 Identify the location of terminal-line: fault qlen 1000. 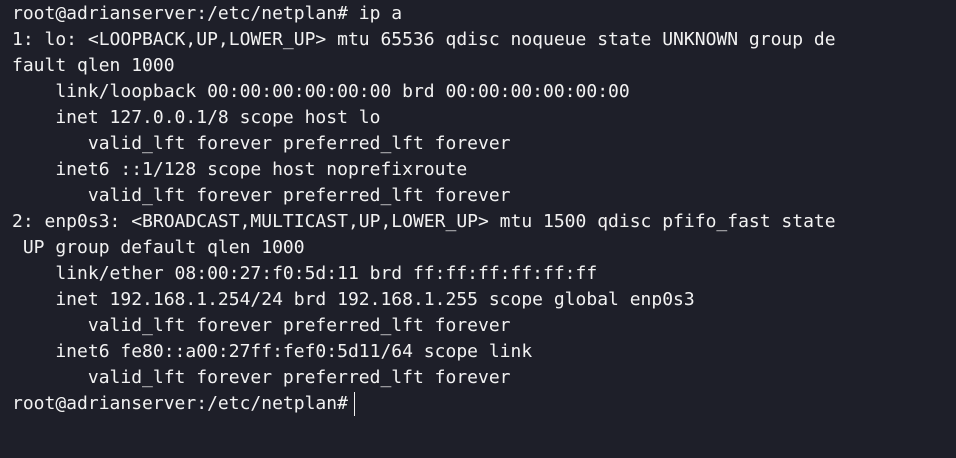
(93, 65).